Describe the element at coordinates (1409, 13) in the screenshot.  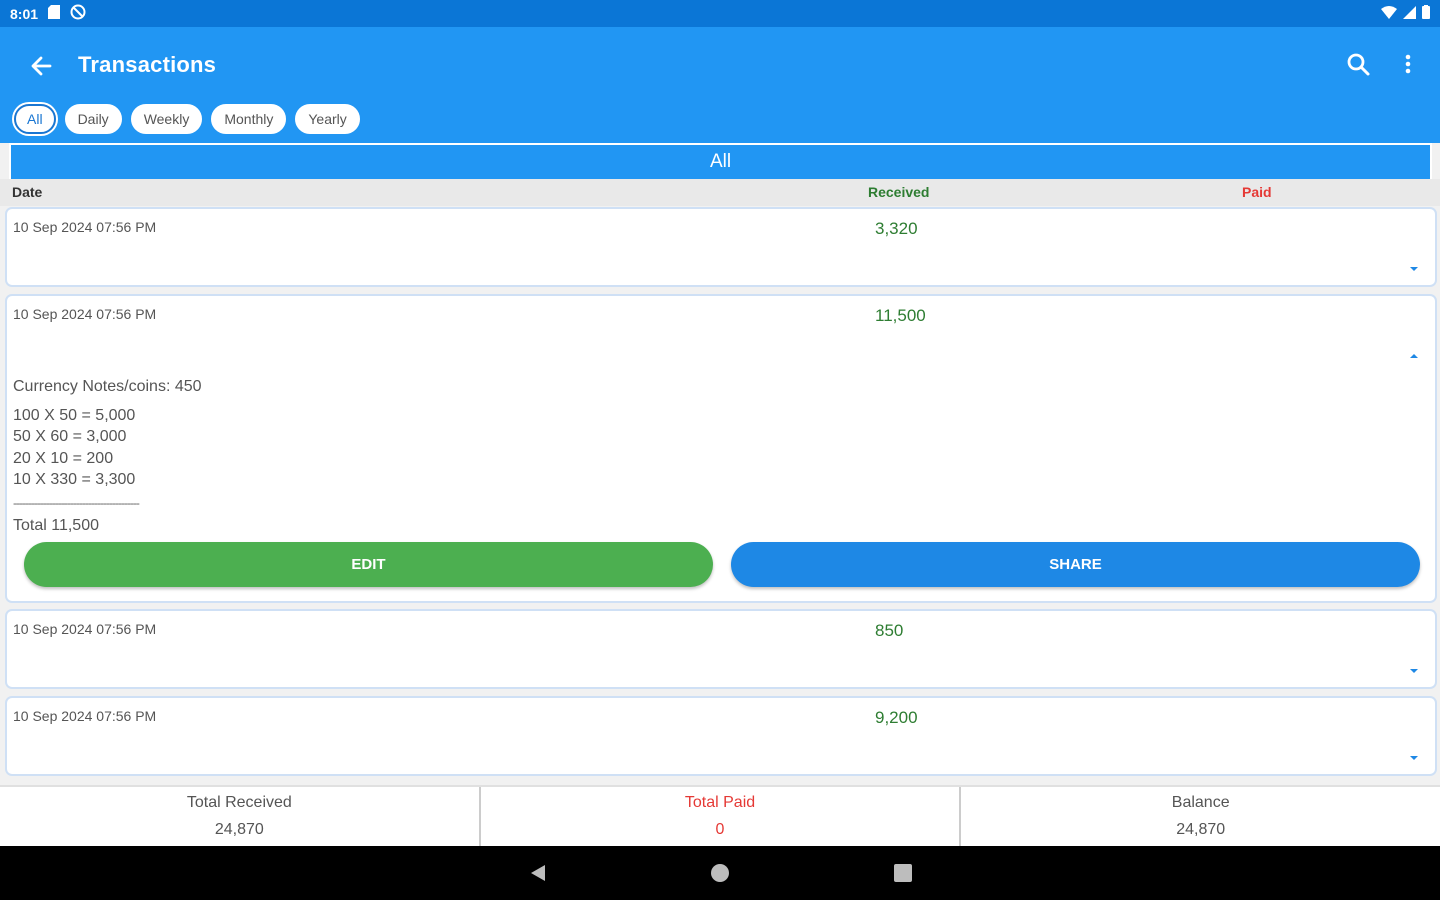
I see `signal-icon` at that location.